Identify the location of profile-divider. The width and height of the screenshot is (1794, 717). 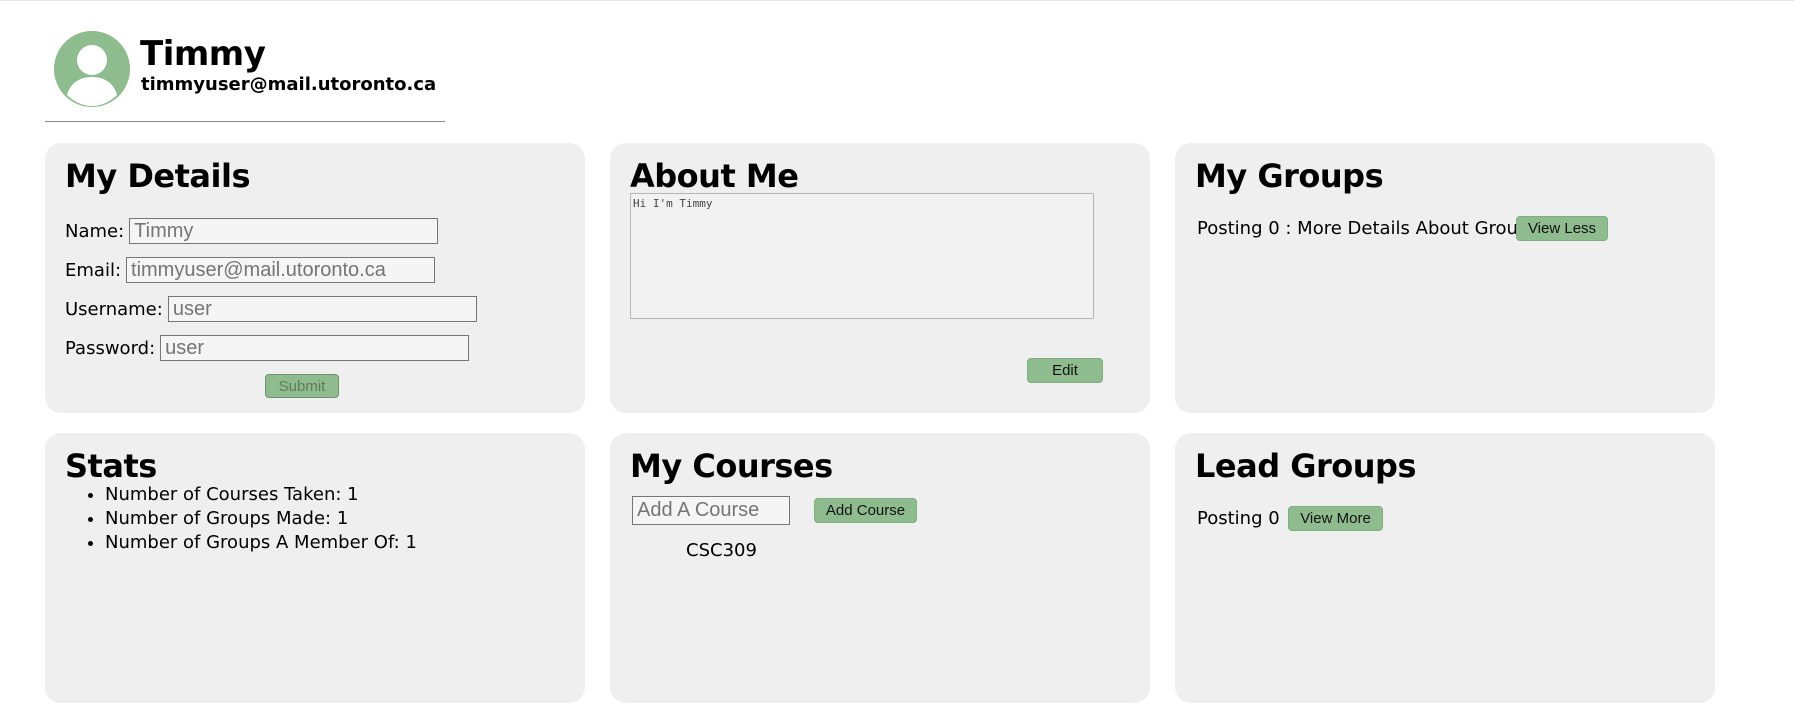
(245, 121).